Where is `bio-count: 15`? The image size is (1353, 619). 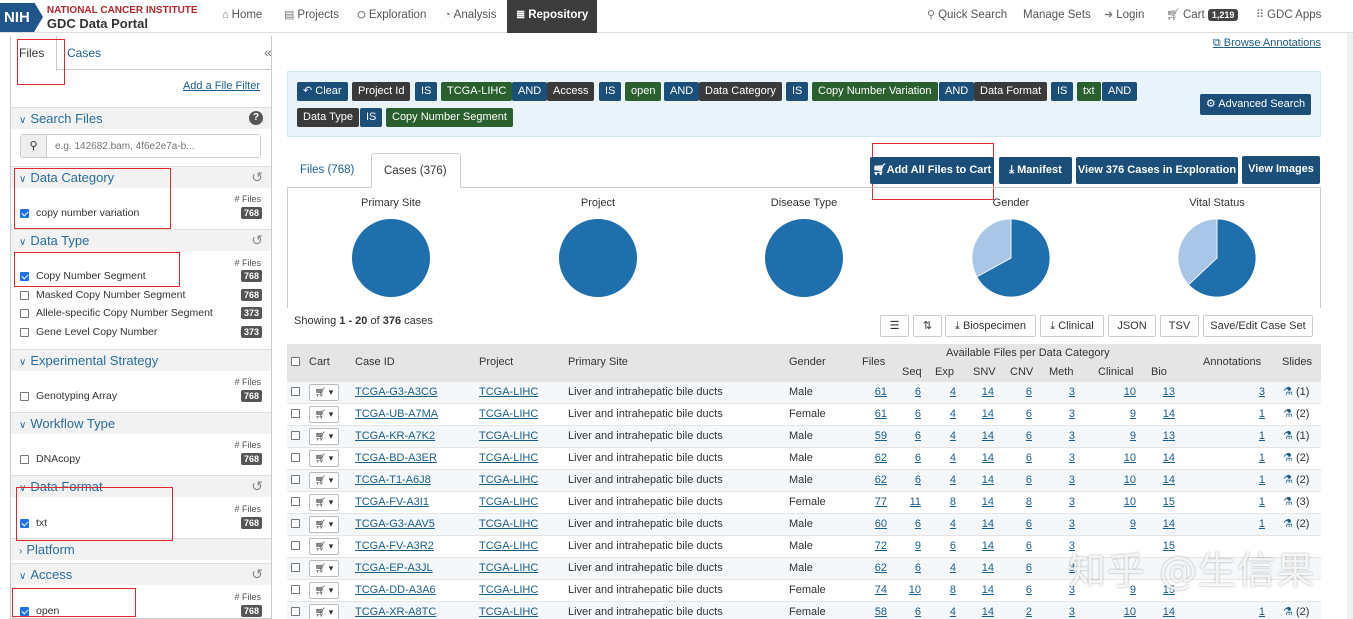
bio-count: 15 is located at coordinates (1160, 503).